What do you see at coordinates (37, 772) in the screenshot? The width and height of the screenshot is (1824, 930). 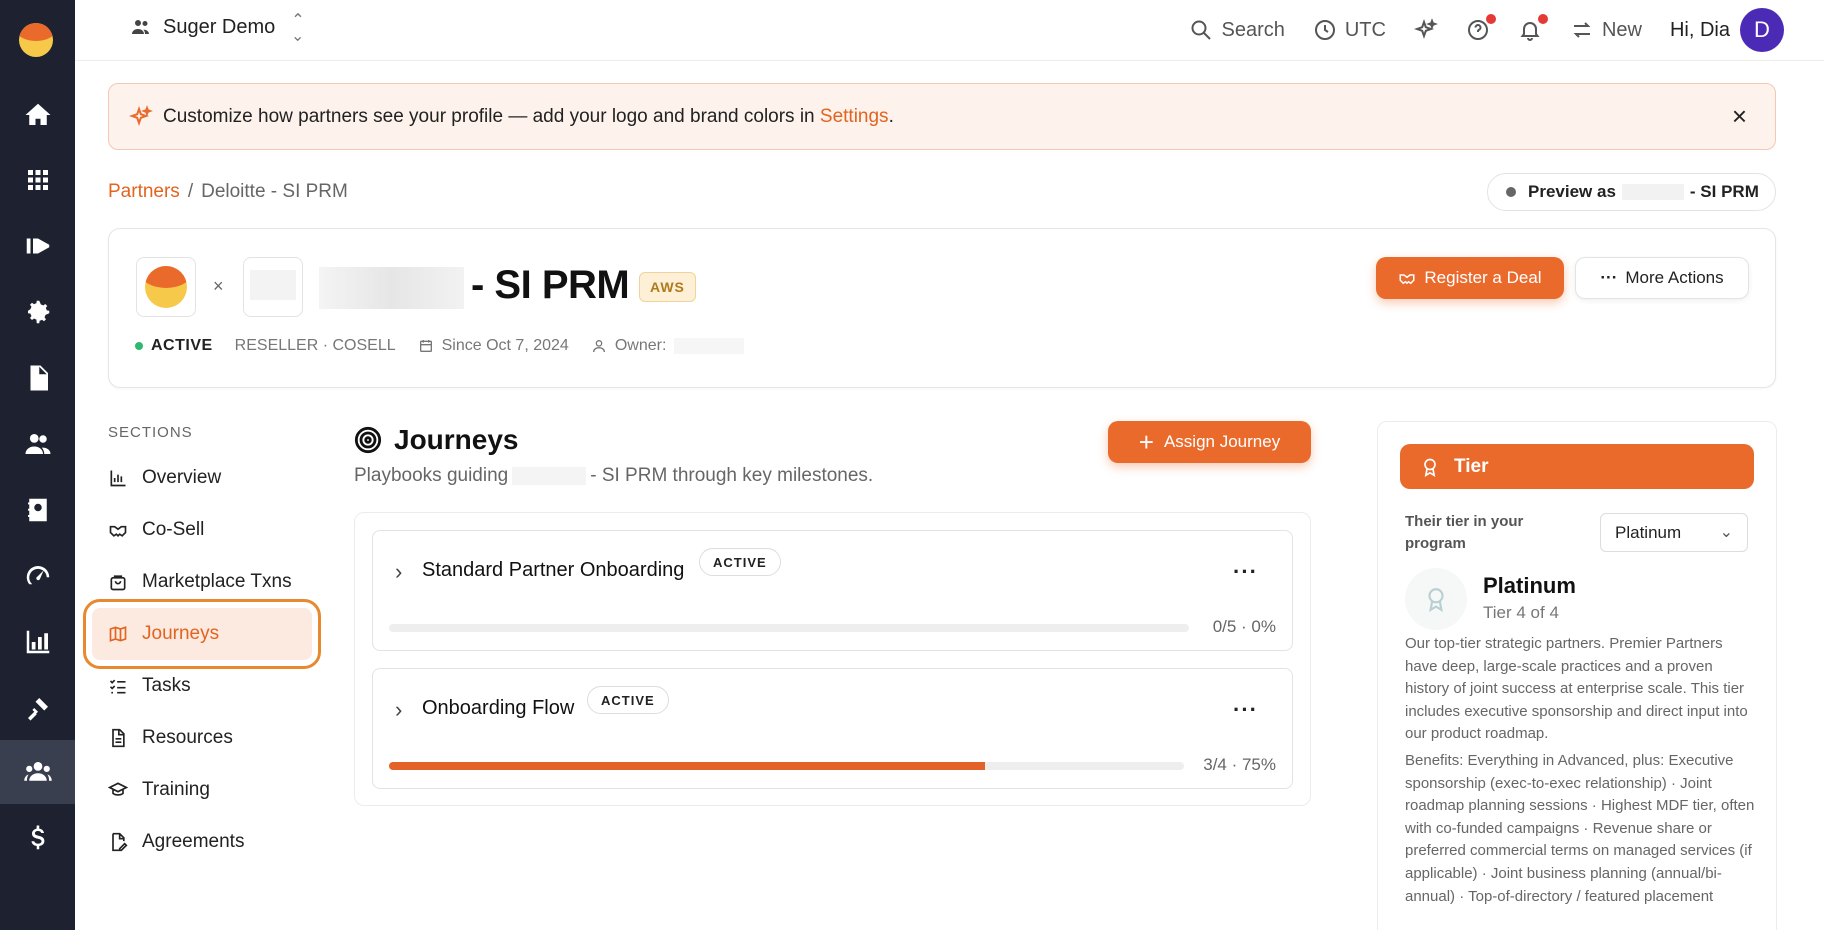 I see `partners-icon` at bounding box center [37, 772].